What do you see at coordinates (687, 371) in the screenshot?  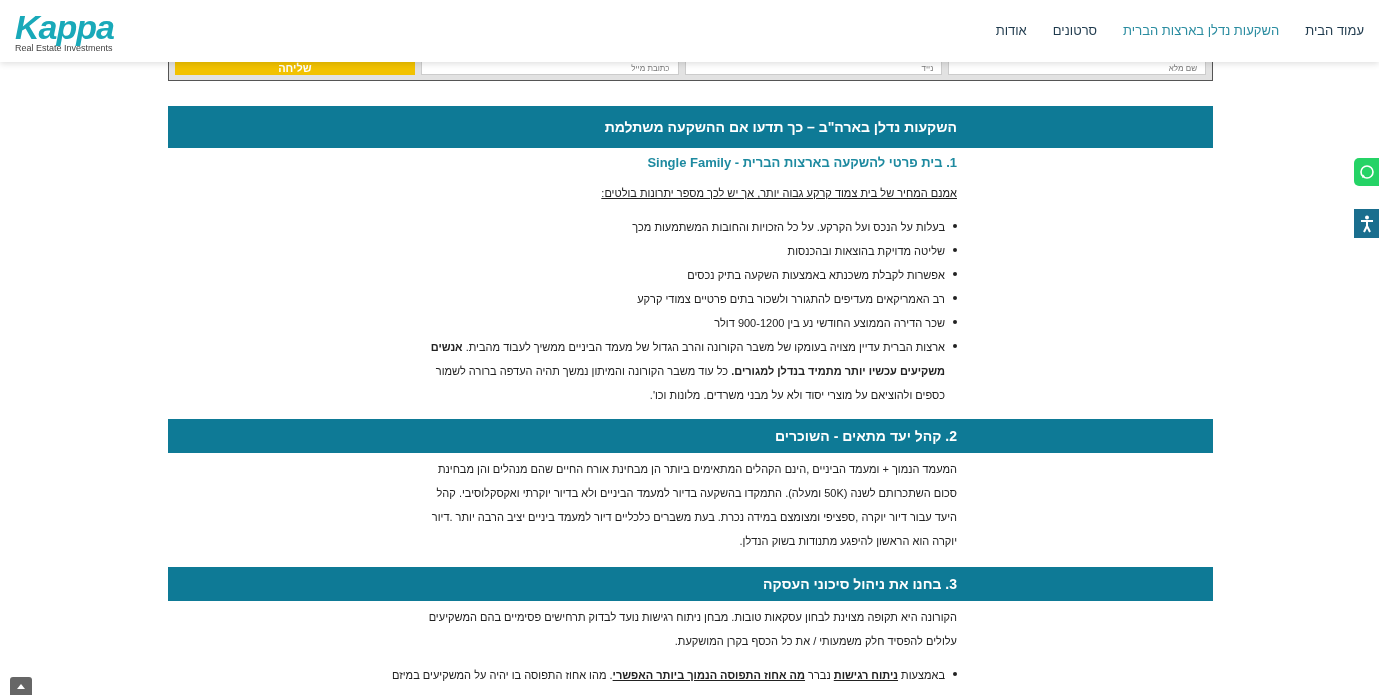 I see `bullet-text: ארצות הברית עדיין מצויה בעומקו של משבר הקורונה והרב הגדול של מעמד הביניים ממשיך לעבוד מהבית. אנשים משקיעים עכשיו יותר מתמיד בנדלן למגורים. כל עוד משבר הקורונה והמיתון נמשך תהיה העדפה ברורה לשמור כספים ולהוציאם על מוצרי יסוד ולא על מבני משרדים. מלונות וכו'.` at bounding box center [687, 371].